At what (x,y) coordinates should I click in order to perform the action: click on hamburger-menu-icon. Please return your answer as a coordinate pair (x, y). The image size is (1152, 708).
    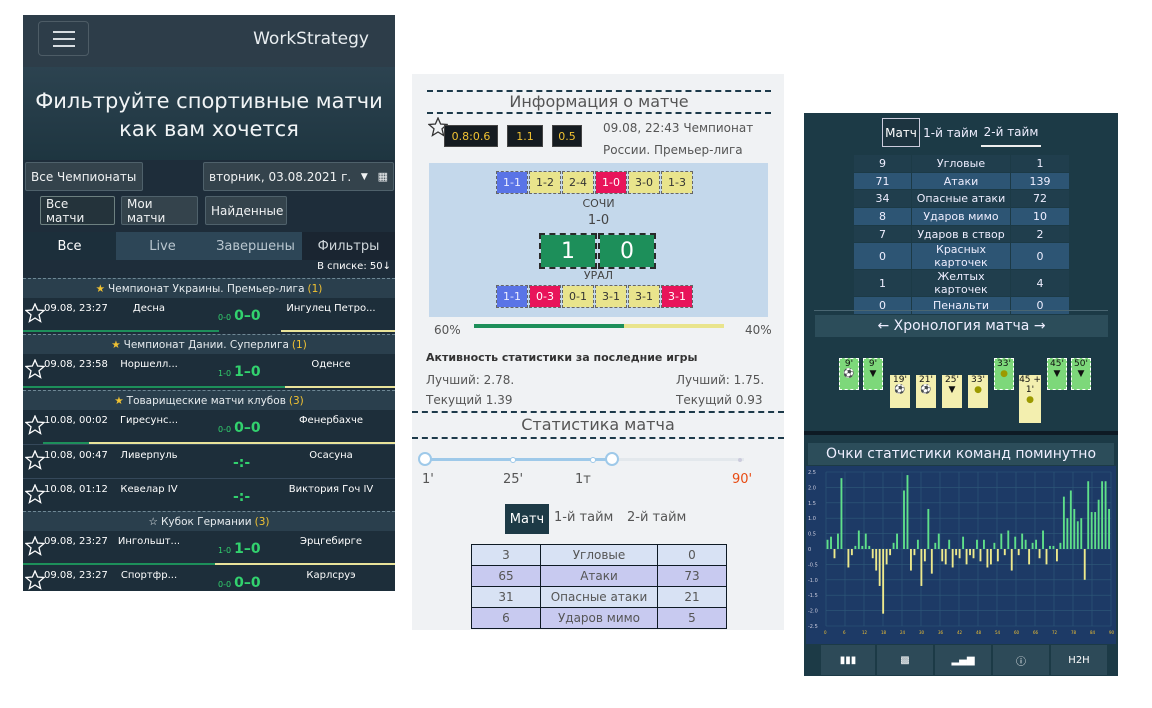
    Looking at the image, I should click on (63, 38).